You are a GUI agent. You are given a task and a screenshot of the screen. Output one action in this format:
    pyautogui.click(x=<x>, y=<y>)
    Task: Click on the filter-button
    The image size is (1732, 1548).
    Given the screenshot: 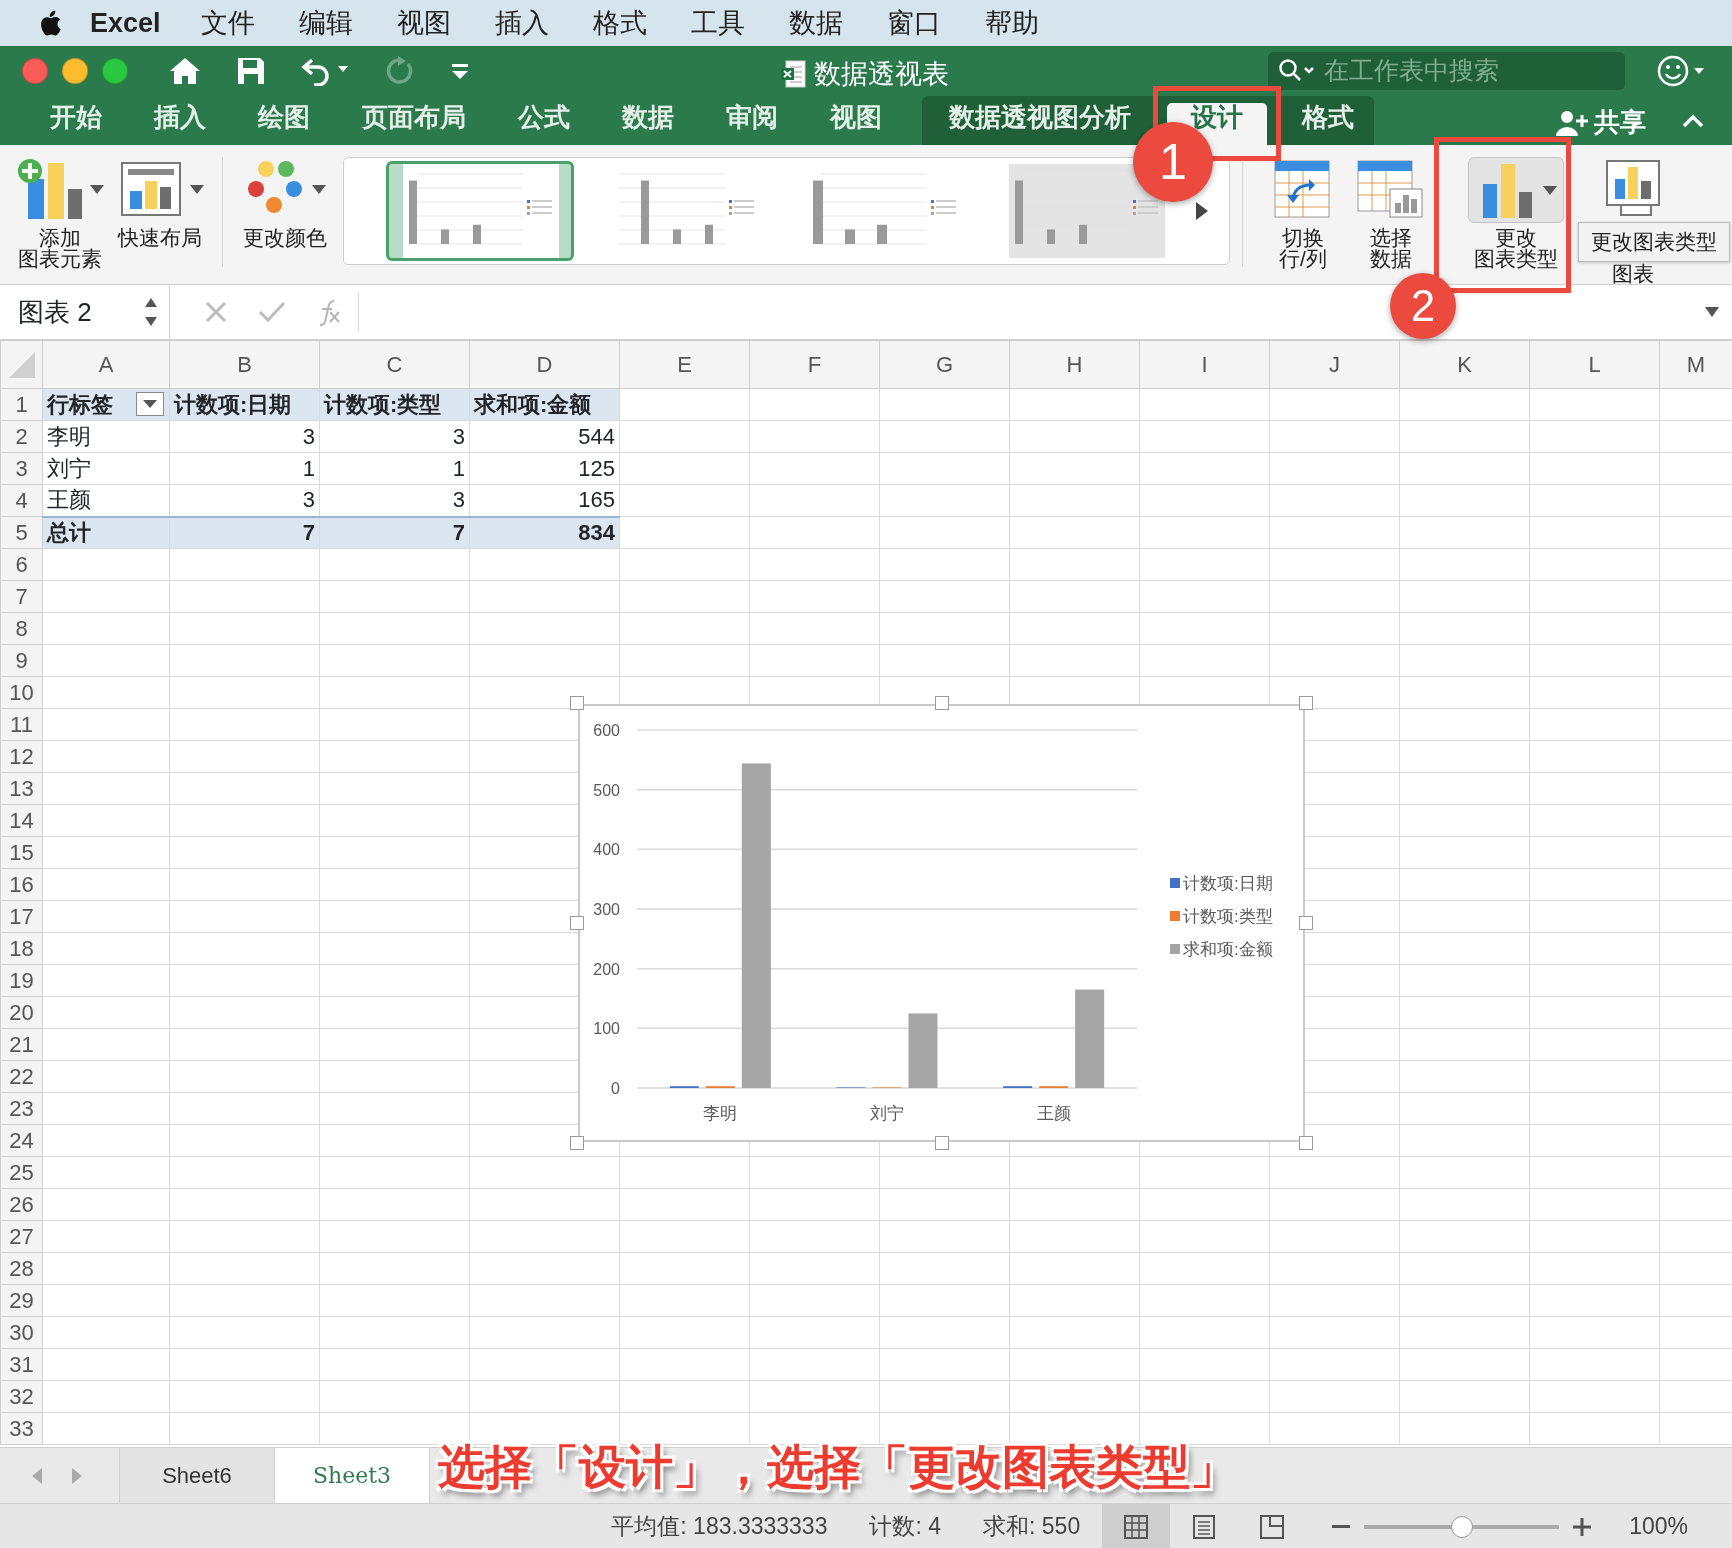 What is the action you would take?
    pyautogui.click(x=150, y=404)
    